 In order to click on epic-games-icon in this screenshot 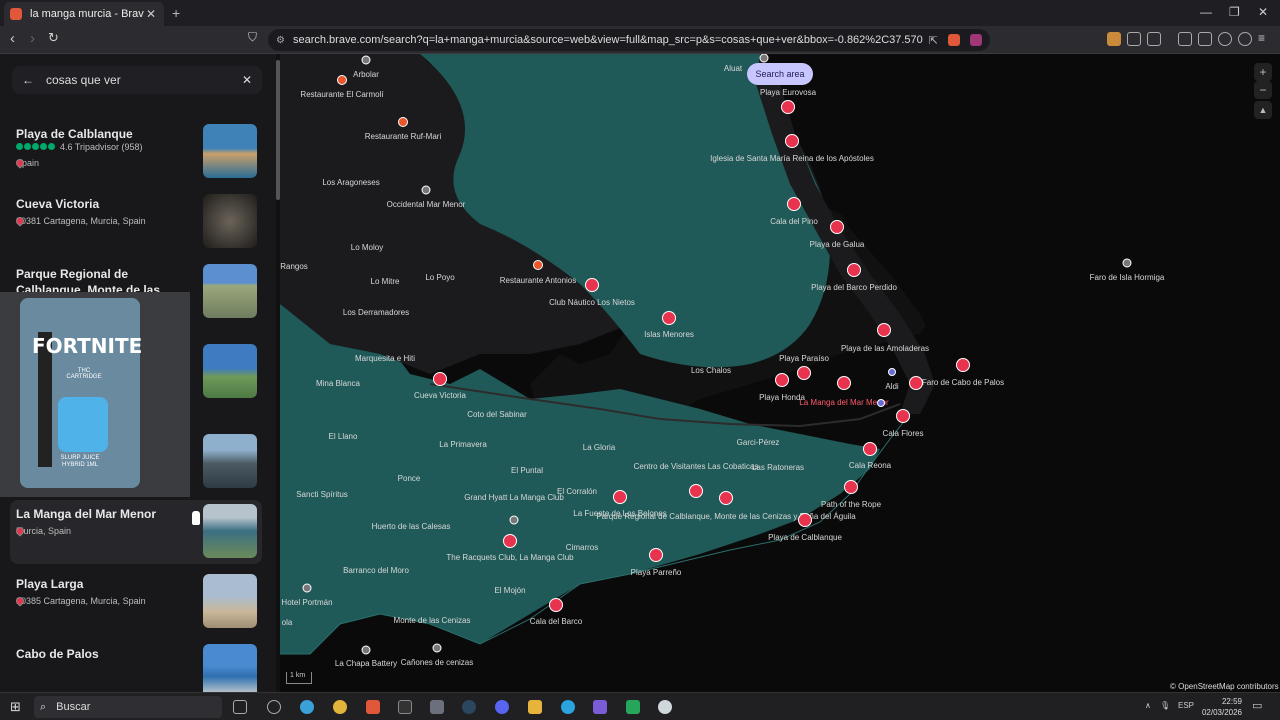, I will do `click(405, 707)`.